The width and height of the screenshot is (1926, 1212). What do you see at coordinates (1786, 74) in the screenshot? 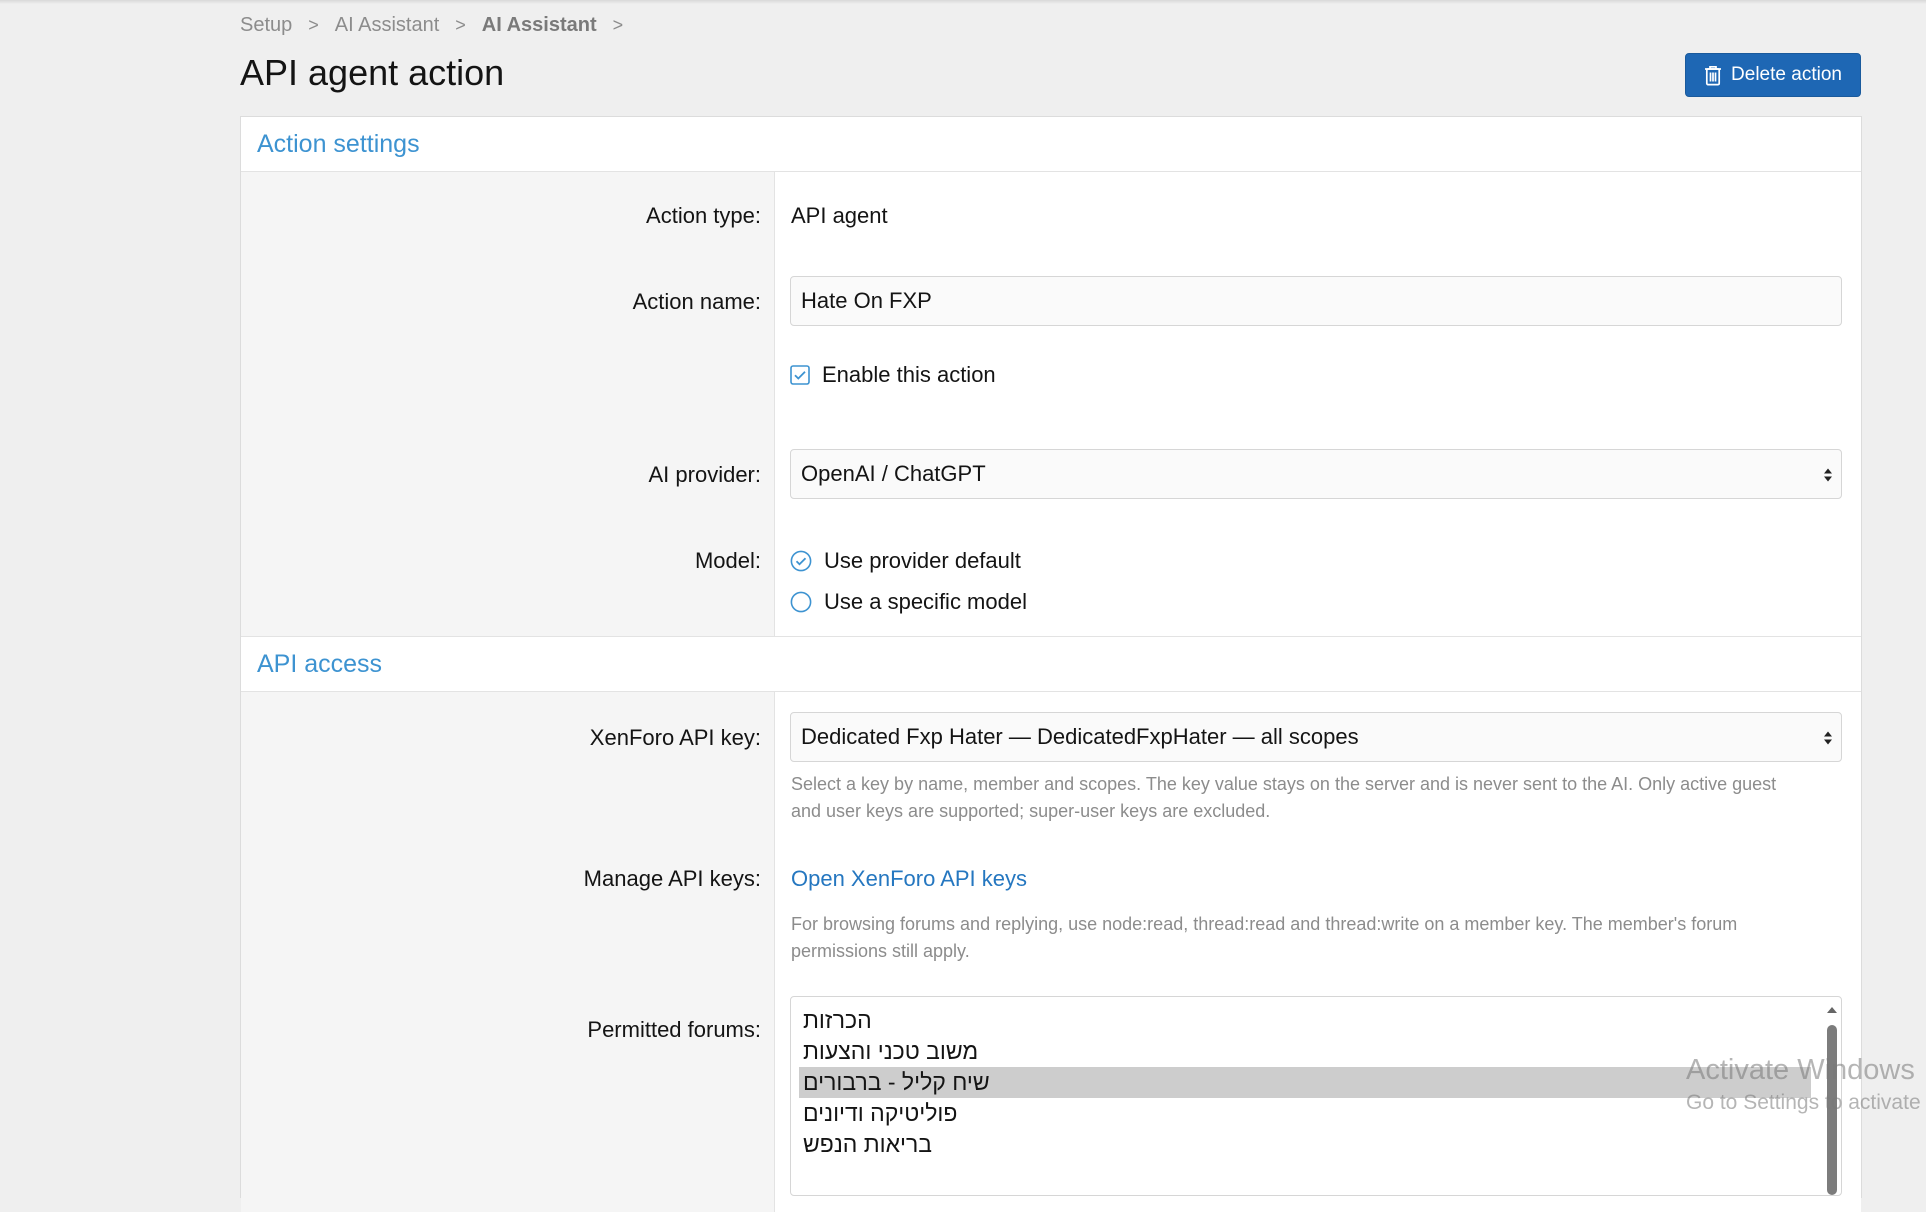
I see `delete-action-label: Delete action` at bounding box center [1786, 74].